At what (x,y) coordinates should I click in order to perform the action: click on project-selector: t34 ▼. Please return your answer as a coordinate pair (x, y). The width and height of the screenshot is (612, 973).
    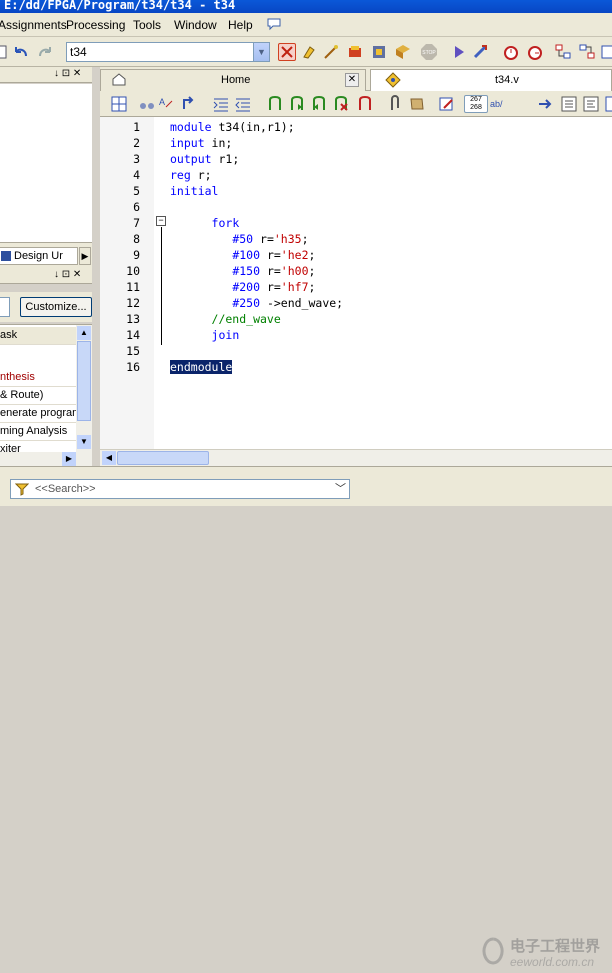
    Looking at the image, I should click on (168, 52).